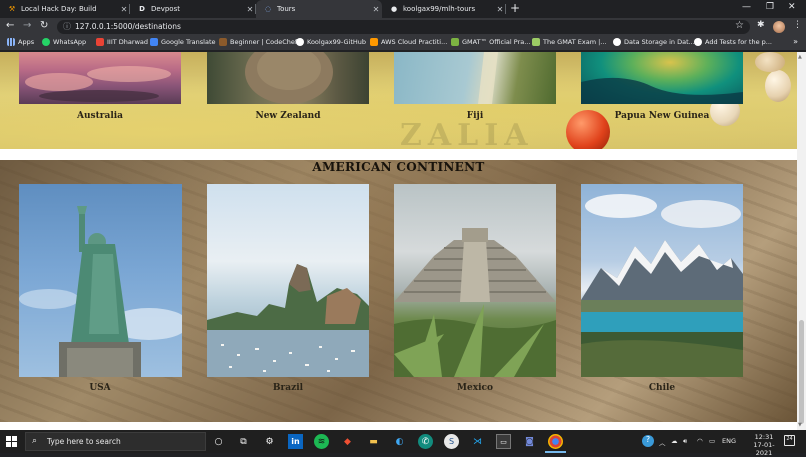  I want to click on decorative-ball, so click(778, 86).